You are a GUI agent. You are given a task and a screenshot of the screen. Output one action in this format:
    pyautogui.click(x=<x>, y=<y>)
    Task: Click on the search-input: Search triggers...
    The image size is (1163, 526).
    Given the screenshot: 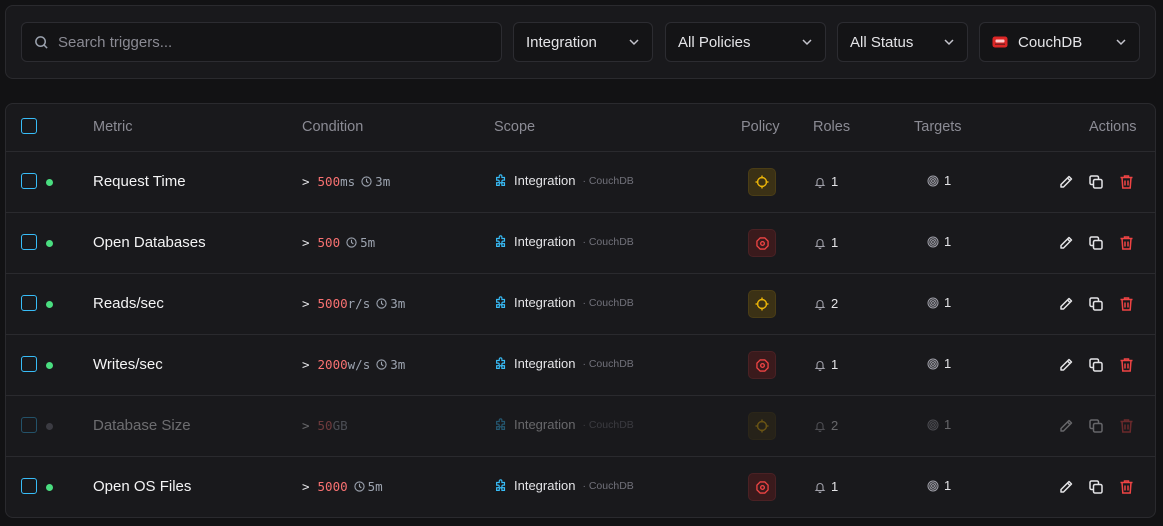 What is the action you would take?
    pyautogui.click(x=261, y=42)
    